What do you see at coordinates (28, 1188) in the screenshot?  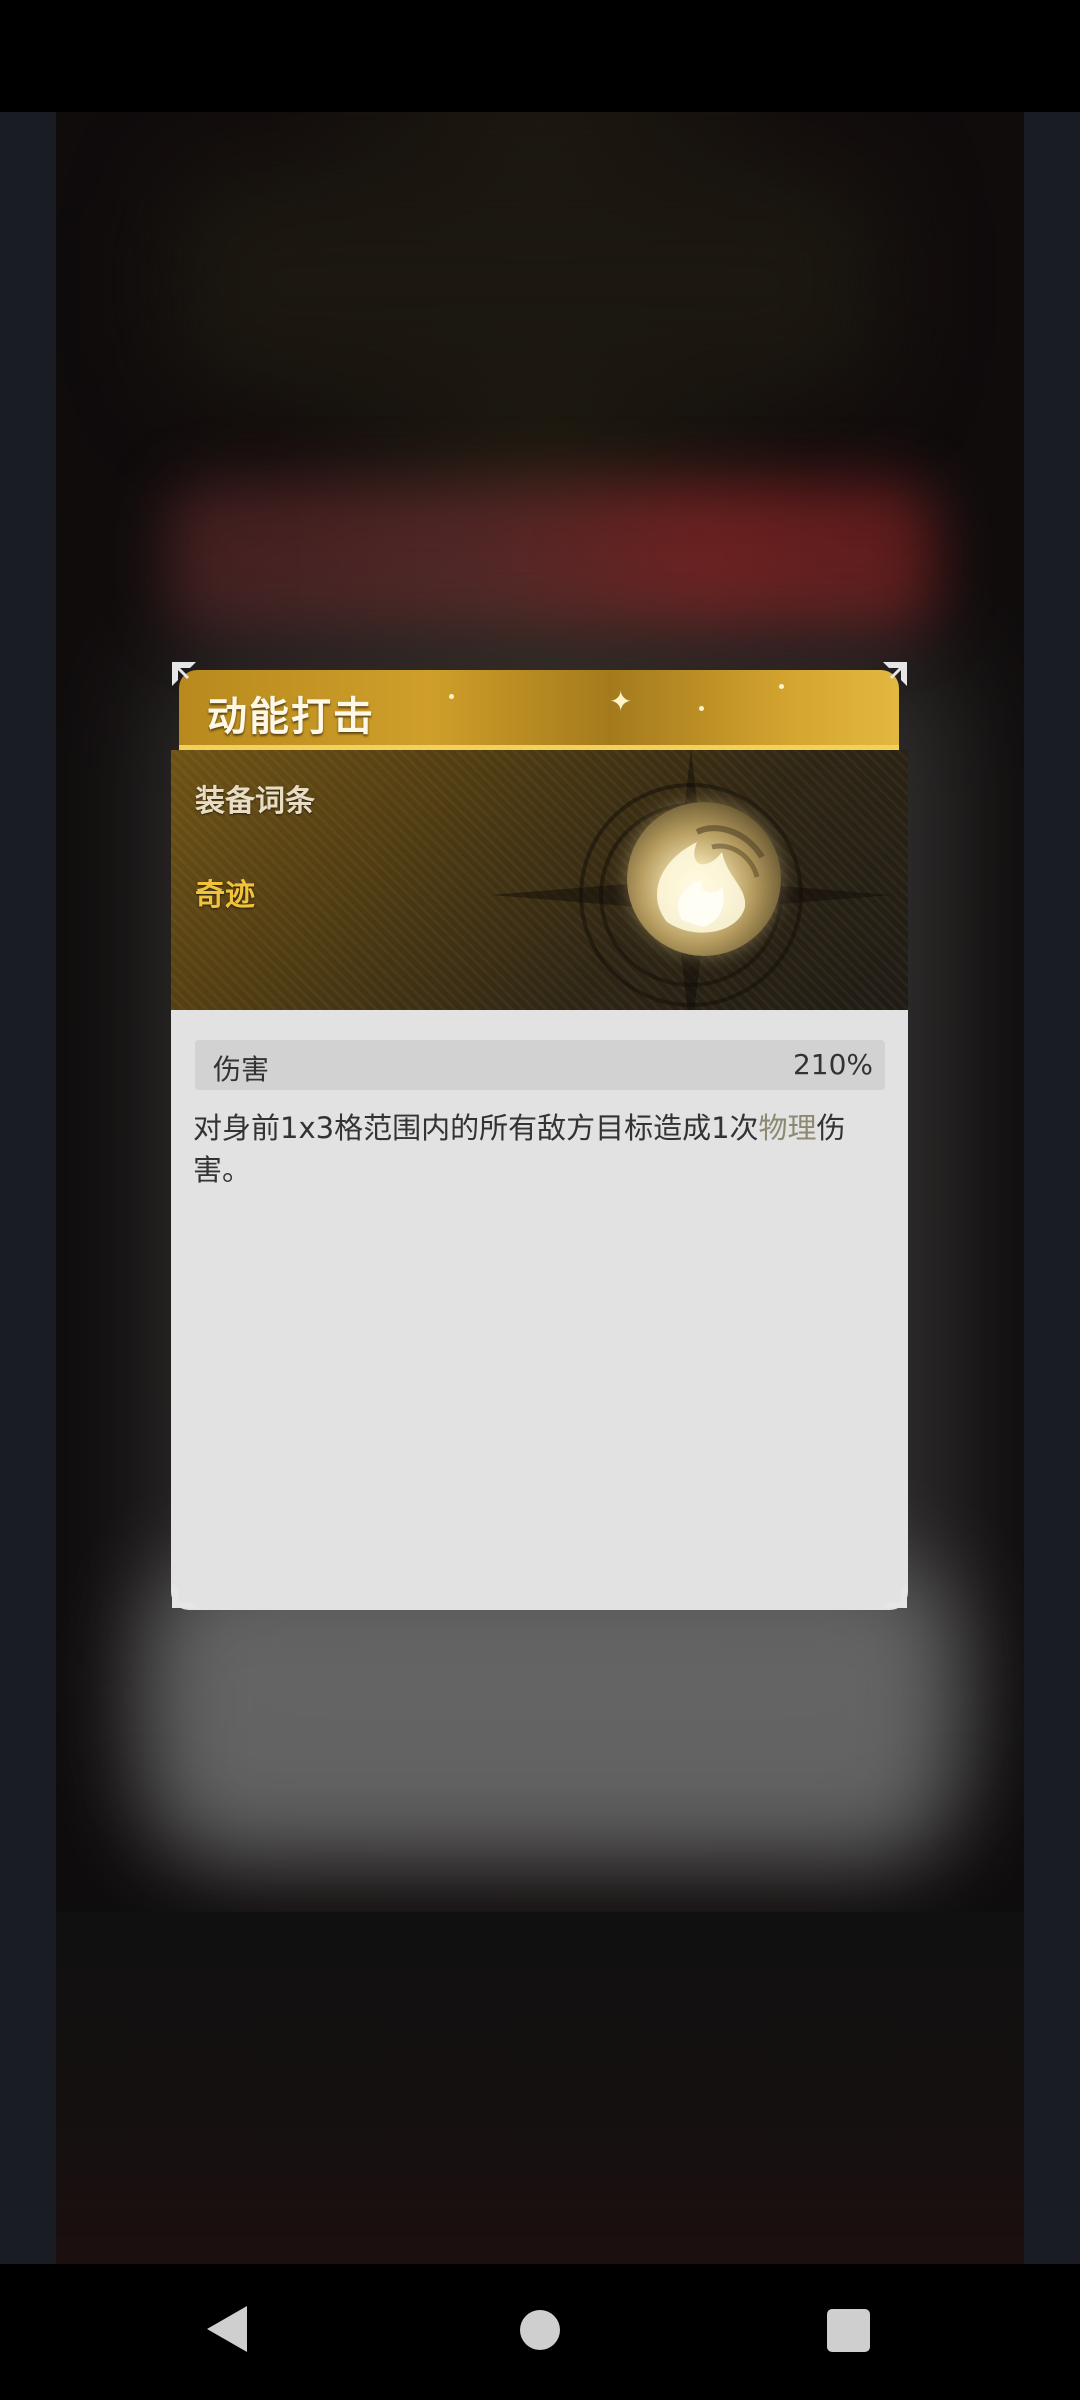 I see `left-letterbox` at bounding box center [28, 1188].